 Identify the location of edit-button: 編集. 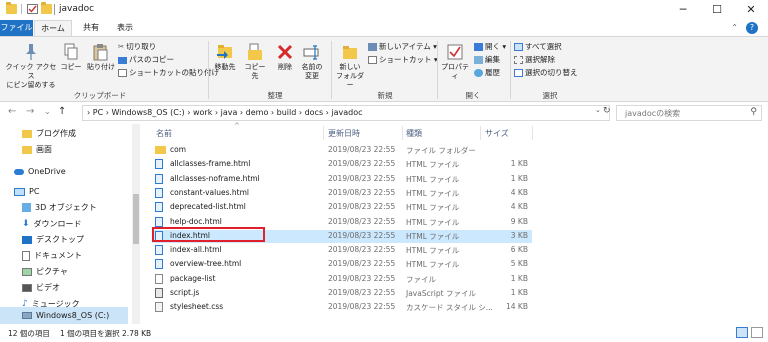
(487, 60).